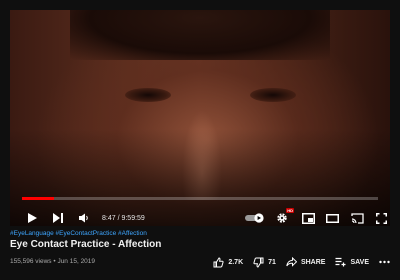 Image resolution: width=400 pixels, height=280 pixels. I want to click on dislike-icon, so click(258, 262).